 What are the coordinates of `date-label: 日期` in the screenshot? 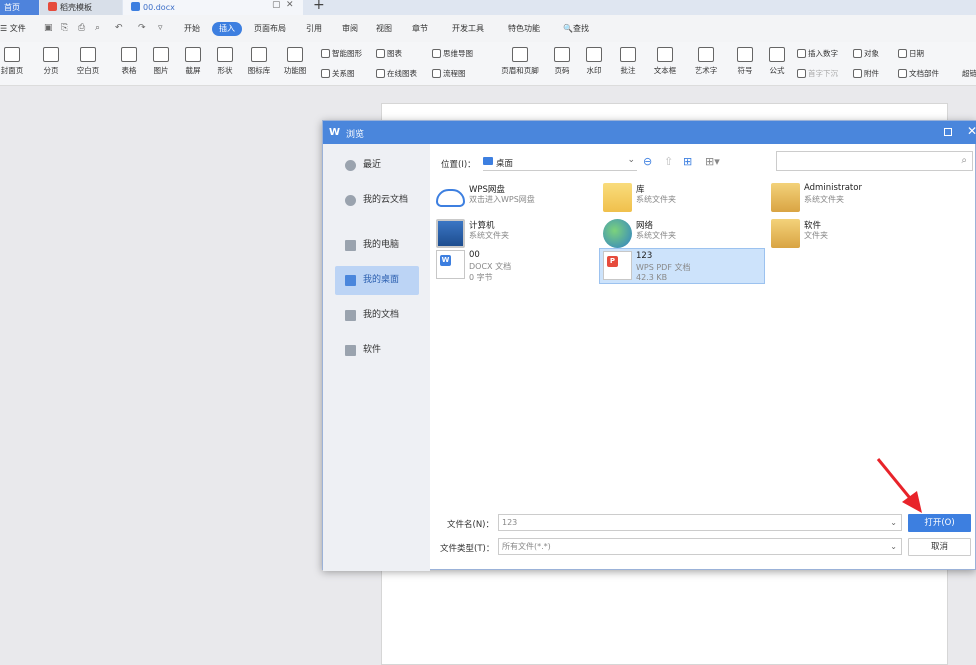 It's located at (916, 53).